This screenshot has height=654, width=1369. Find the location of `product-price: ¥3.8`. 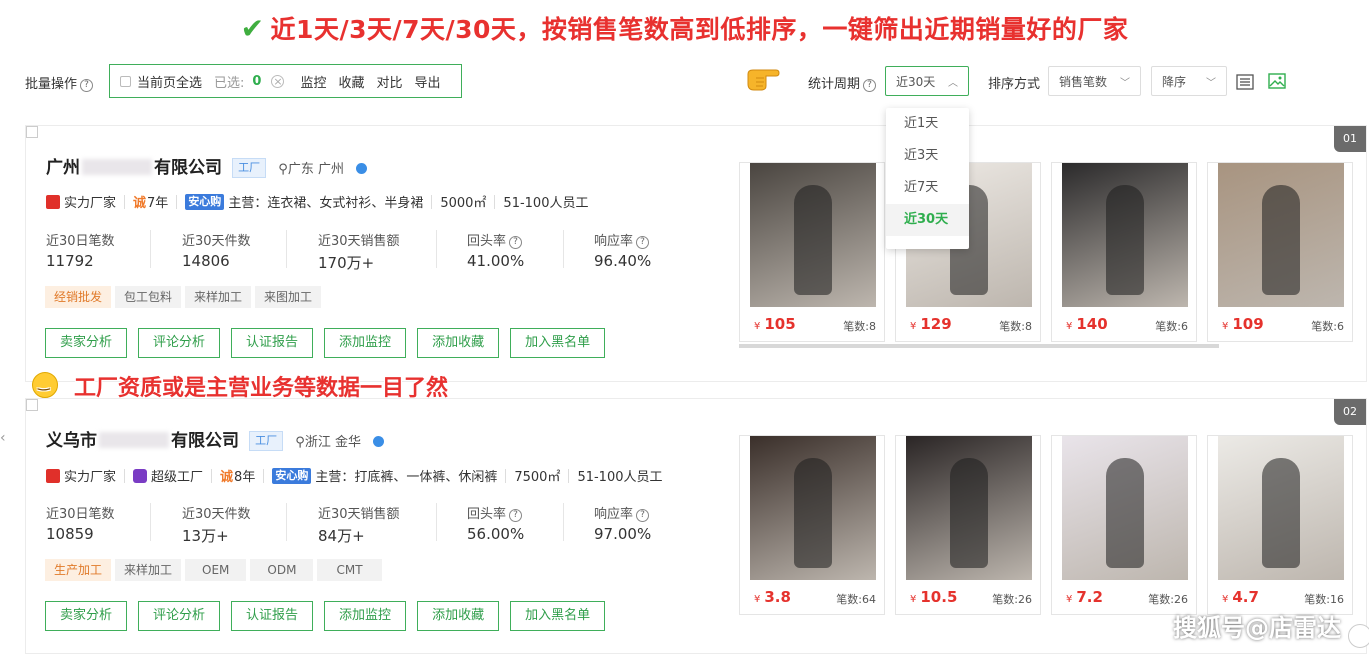

product-price: ¥3.8 is located at coordinates (772, 597).